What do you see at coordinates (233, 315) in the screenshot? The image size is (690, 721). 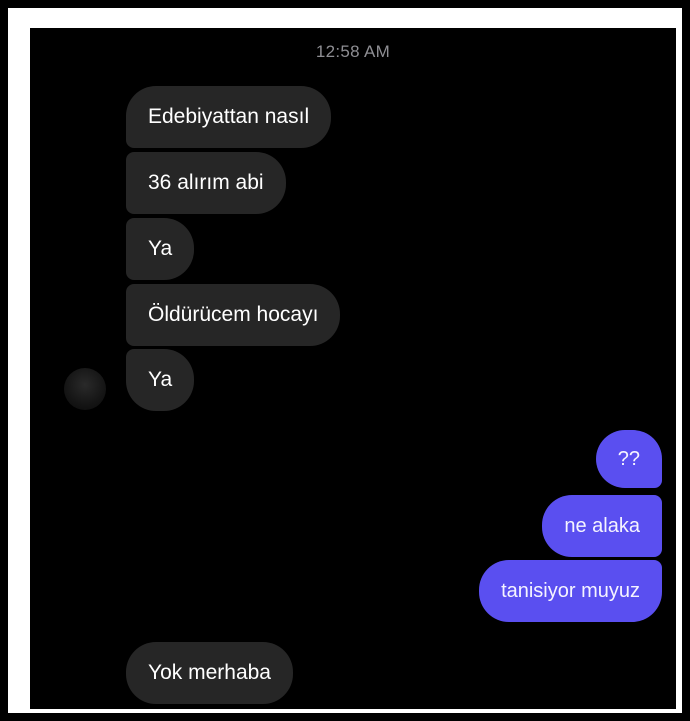 I see `message-bubble-incoming: Öldürücem hocayı` at bounding box center [233, 315].